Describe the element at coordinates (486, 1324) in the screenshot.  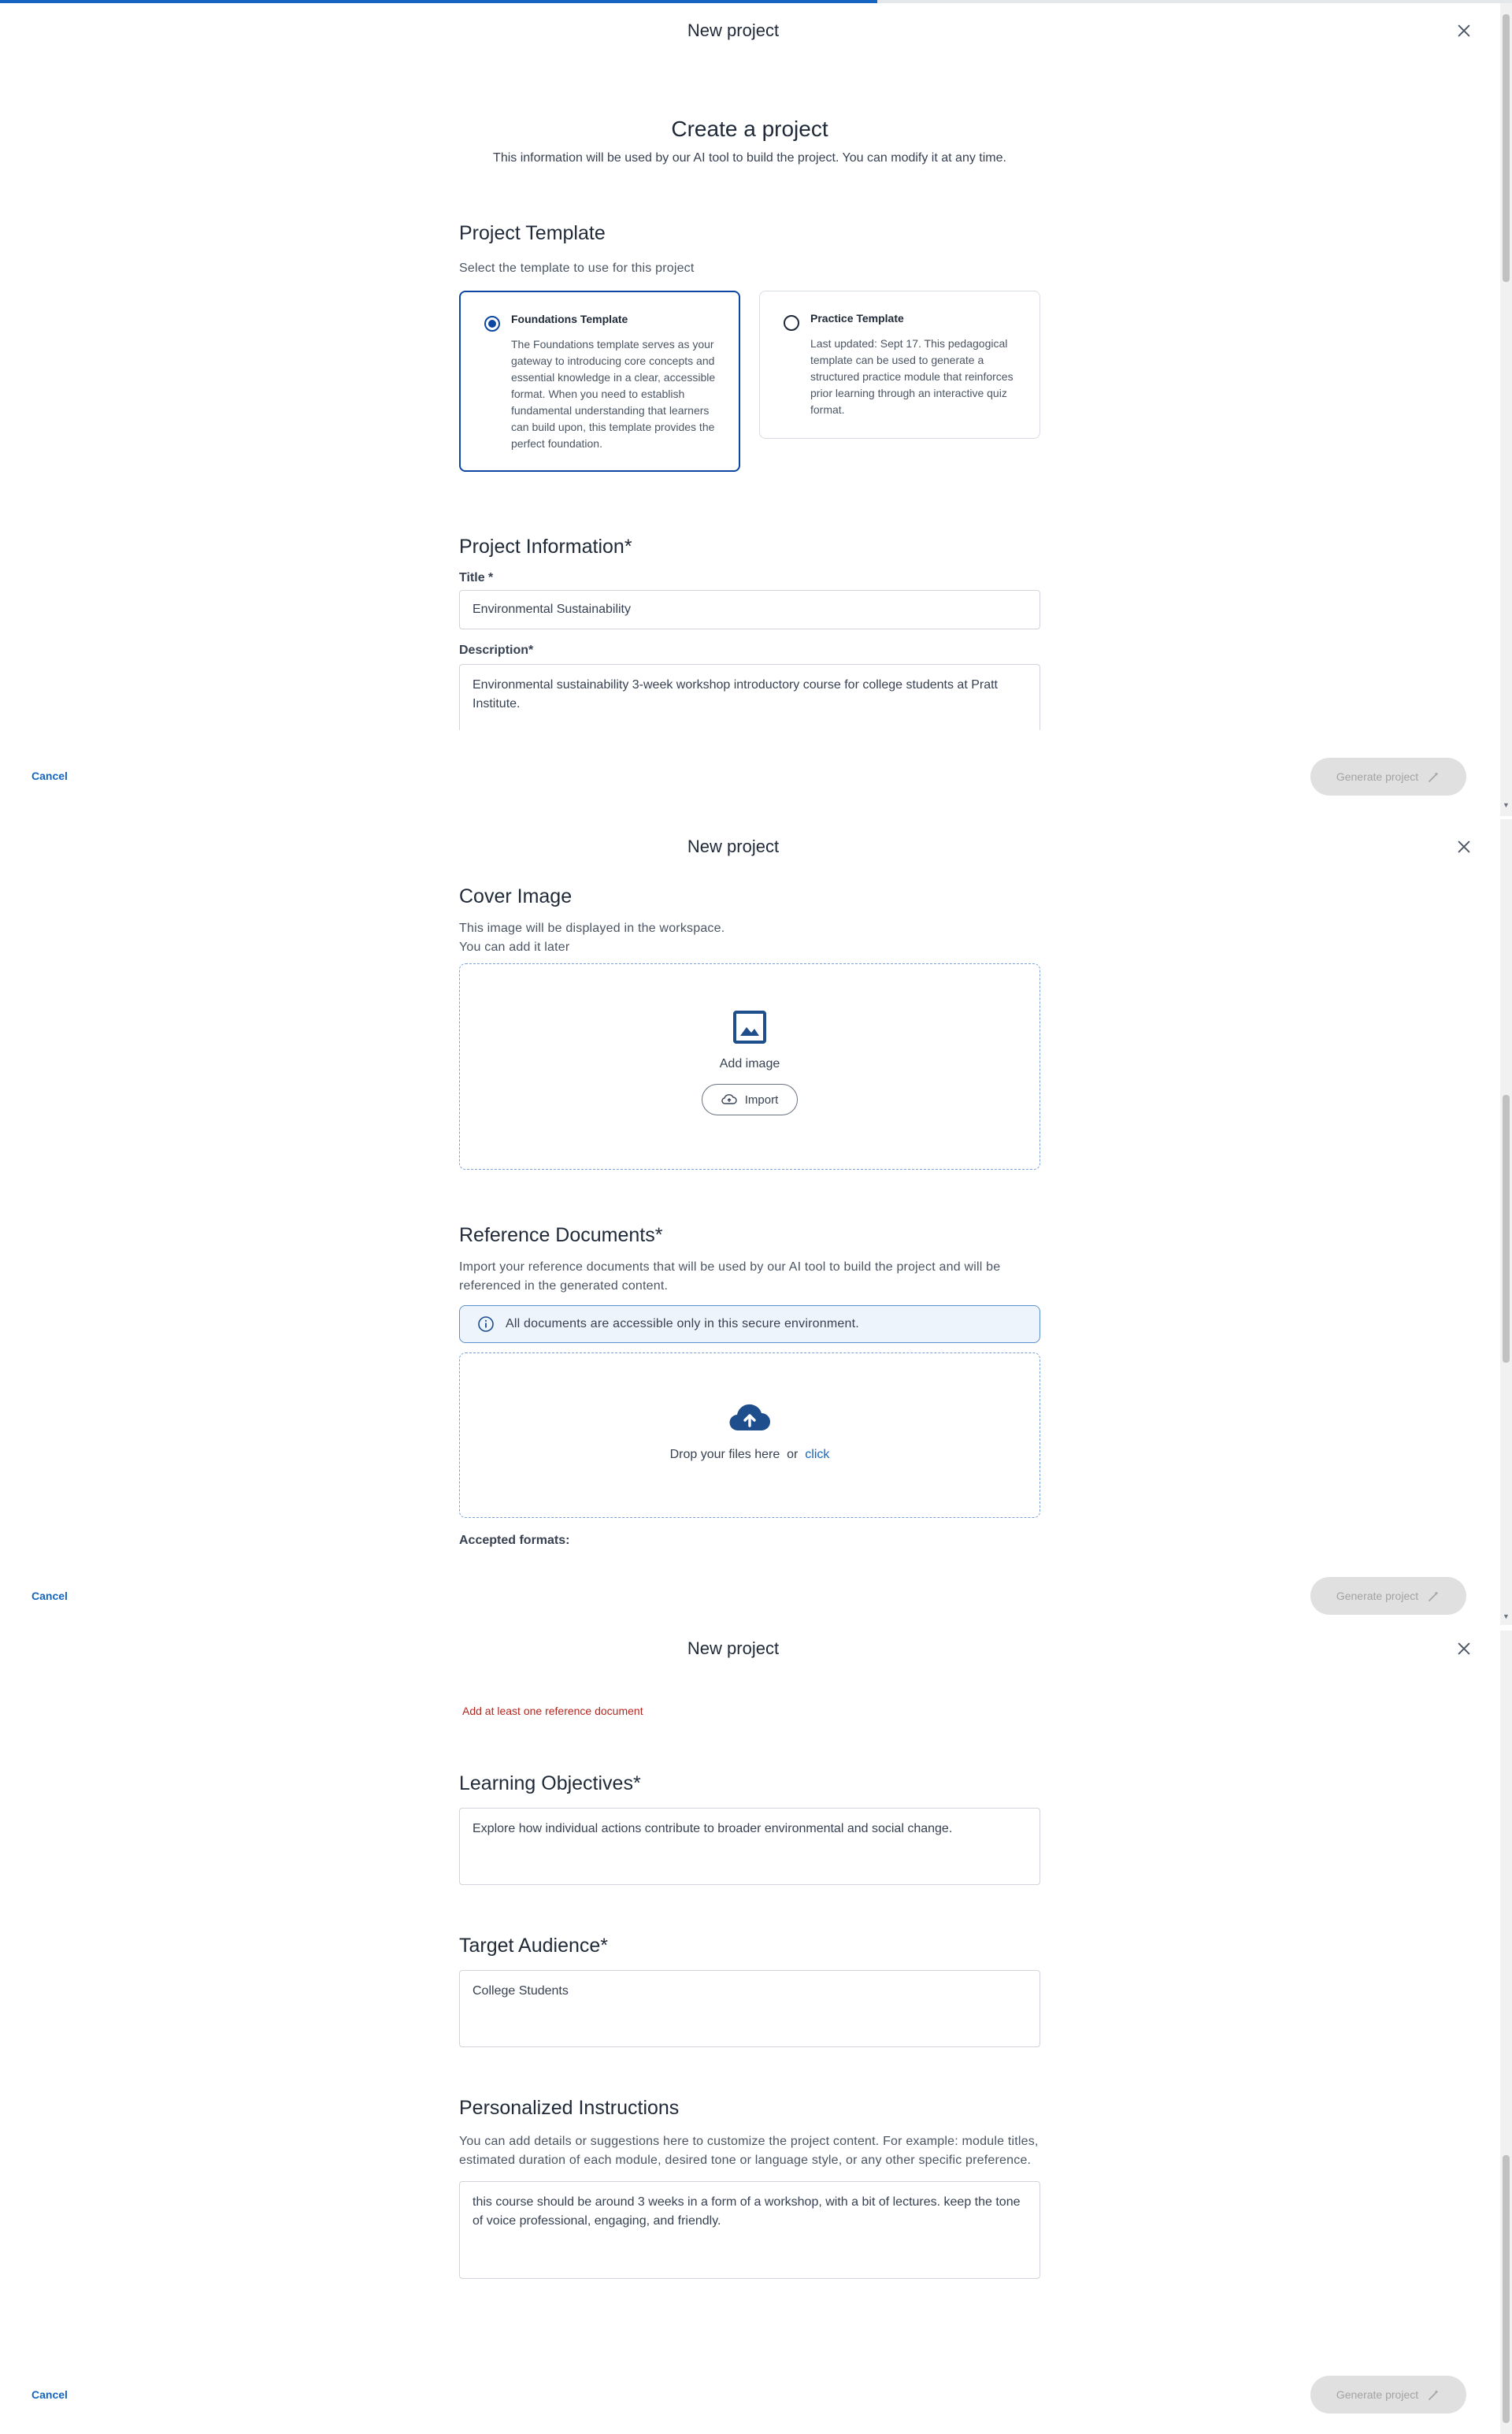
I see `info-icon` at that location.